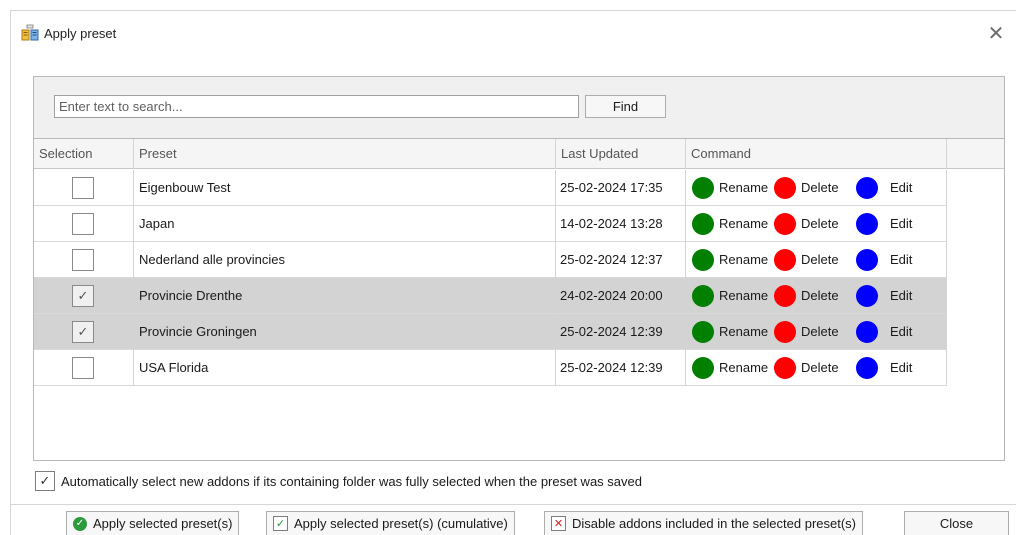 This screenshot has height=535, width=1016. What do you see at coordinates (30, 32) in the screenshot?
I see `preset-window-icon` at bounding box center [30, 32].